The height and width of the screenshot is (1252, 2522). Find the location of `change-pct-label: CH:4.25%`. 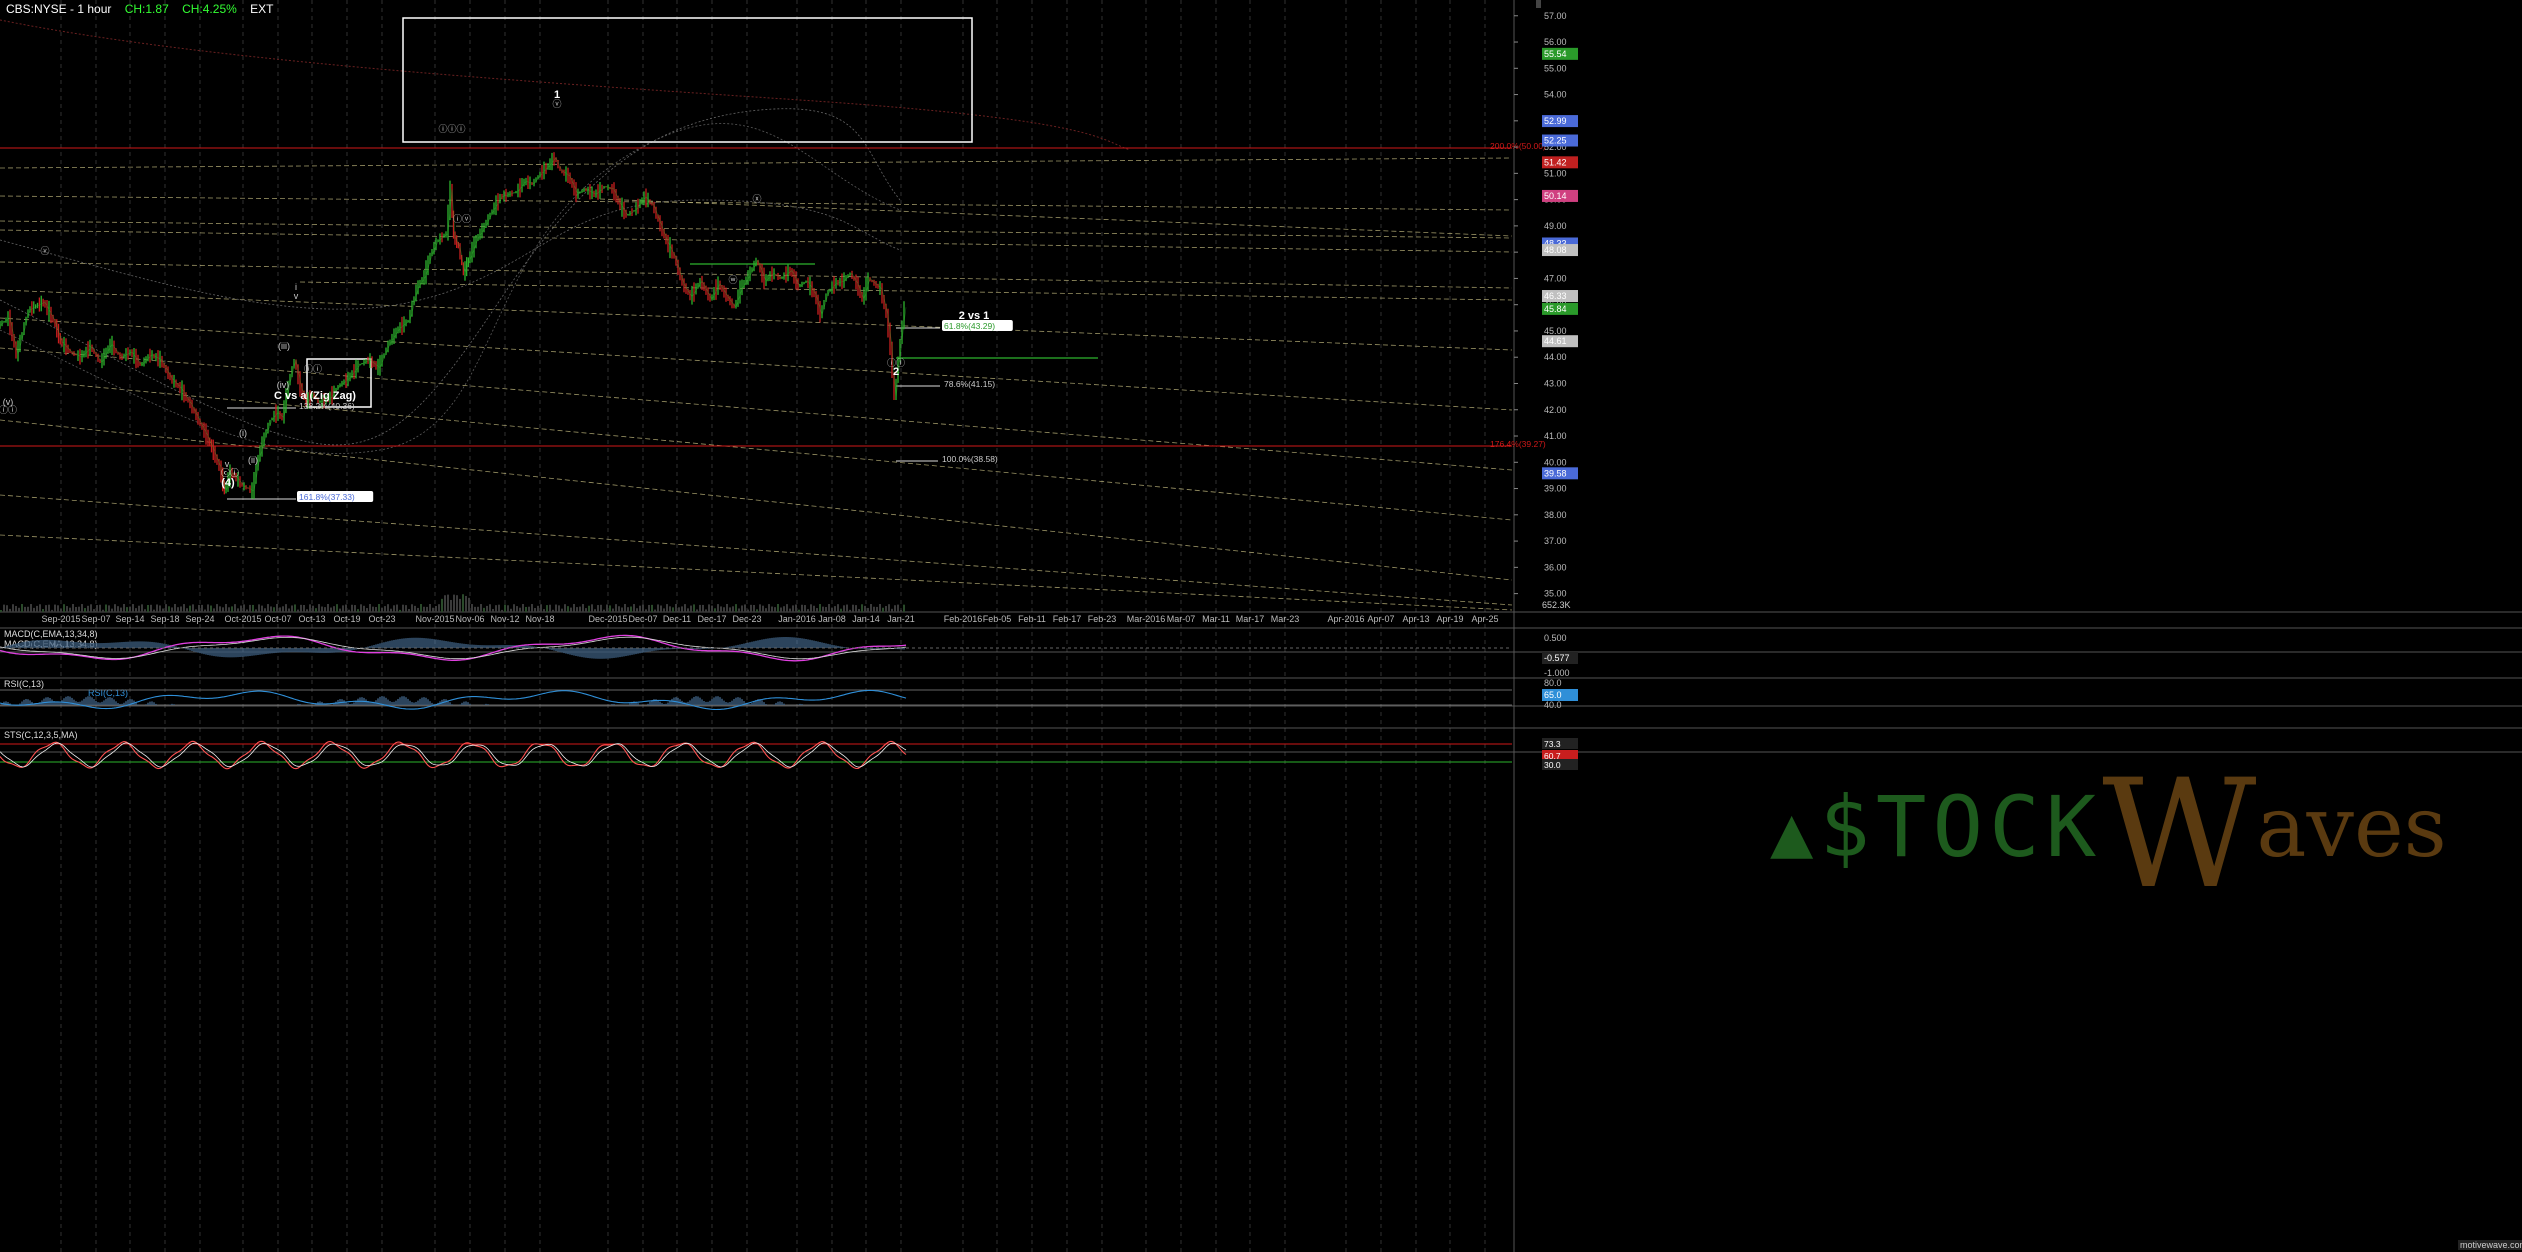

change-pct-label: CH:4.25% is located at coordinates (209, 9).